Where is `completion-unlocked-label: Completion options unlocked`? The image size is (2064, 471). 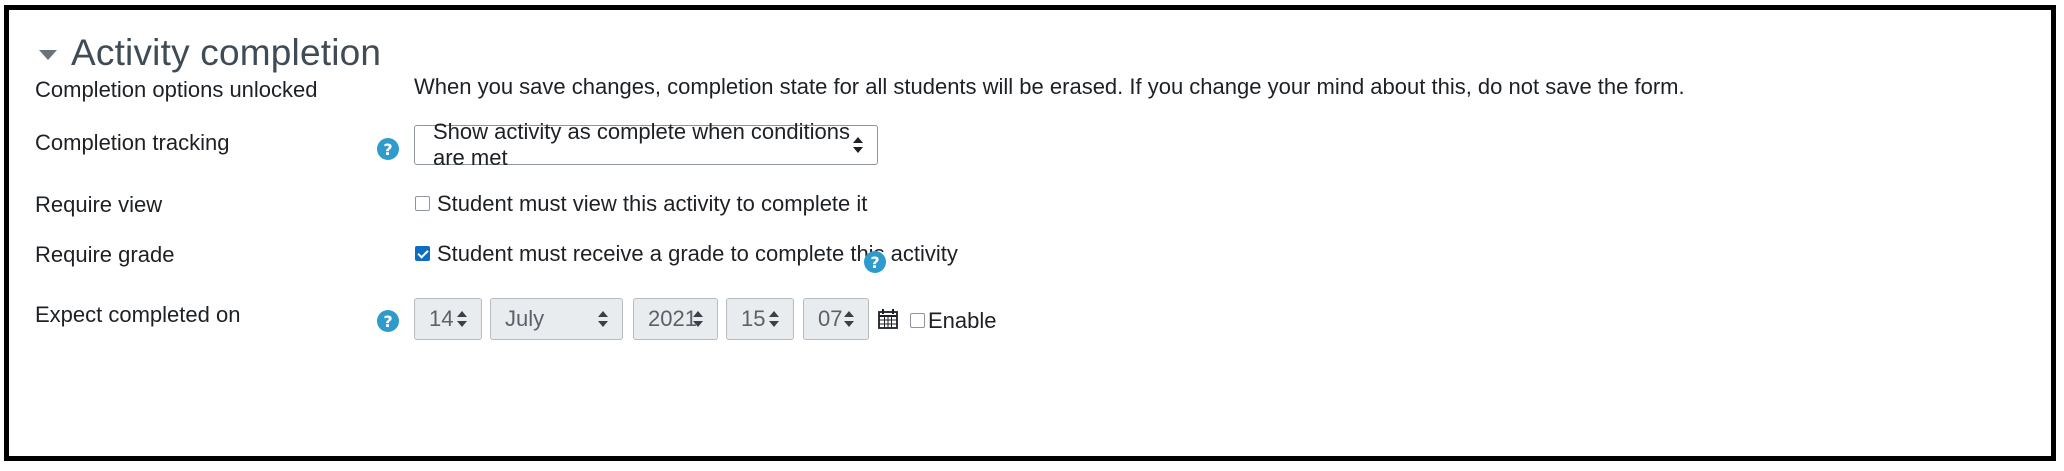 completion-unlocked-label: Completion options unlocked is located at coordinates (176, 89).